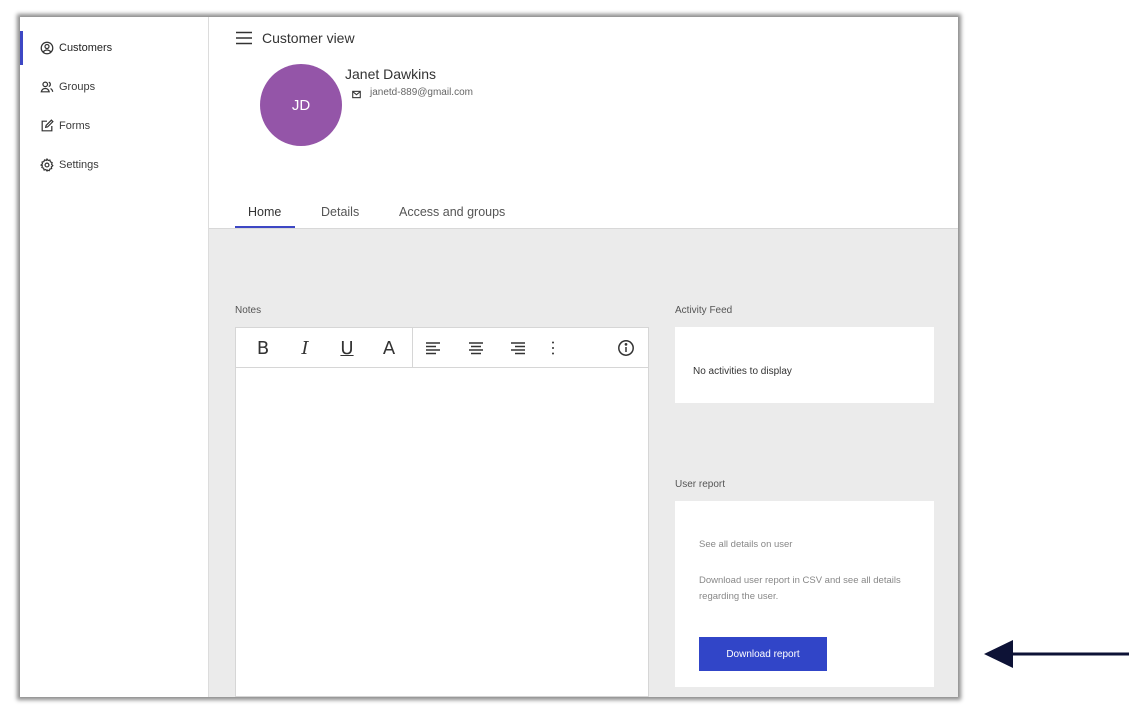 This screenshot has height=714, width=1129. I want to click on sidebar-item-customers: Customers, so click(114, 48).